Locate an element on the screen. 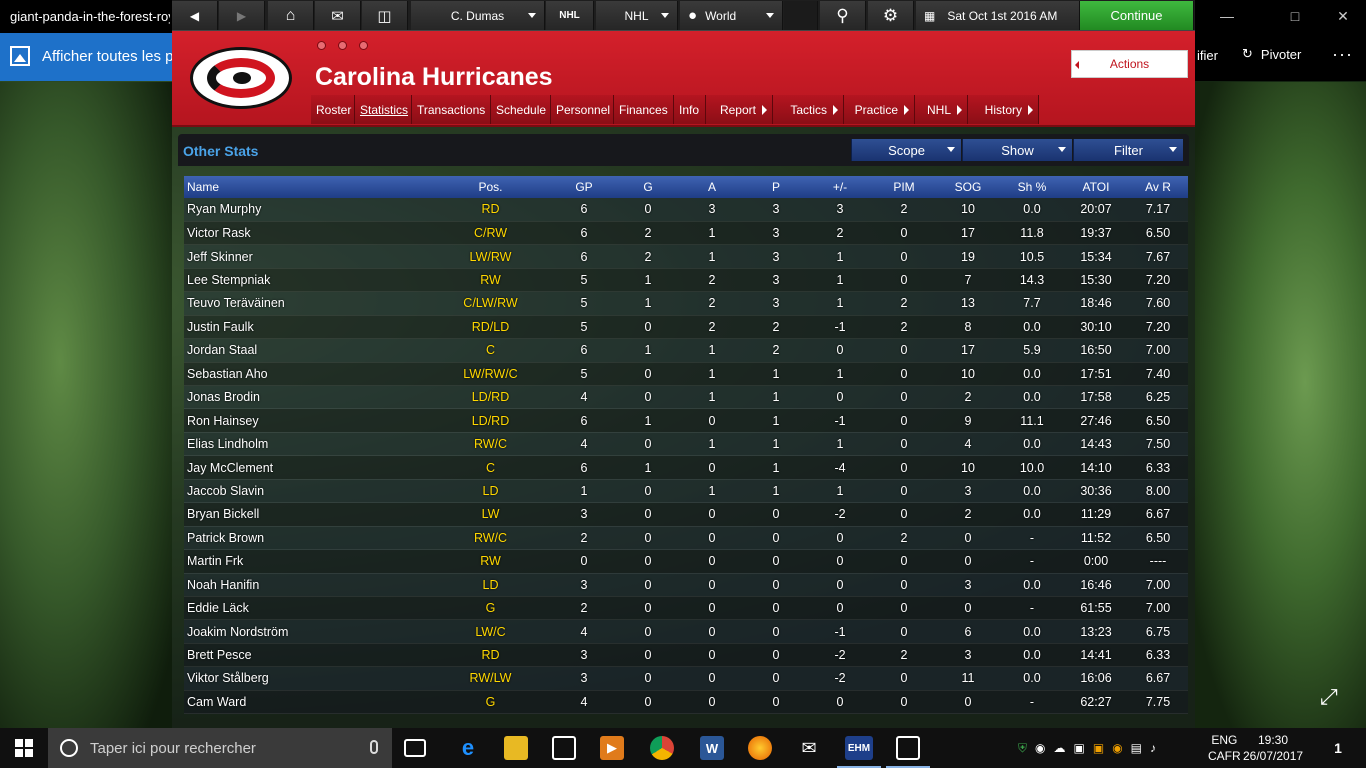 The height and width of the screenshot is (768, 1366). tab-report: Report is located at coordinates (739, 109).